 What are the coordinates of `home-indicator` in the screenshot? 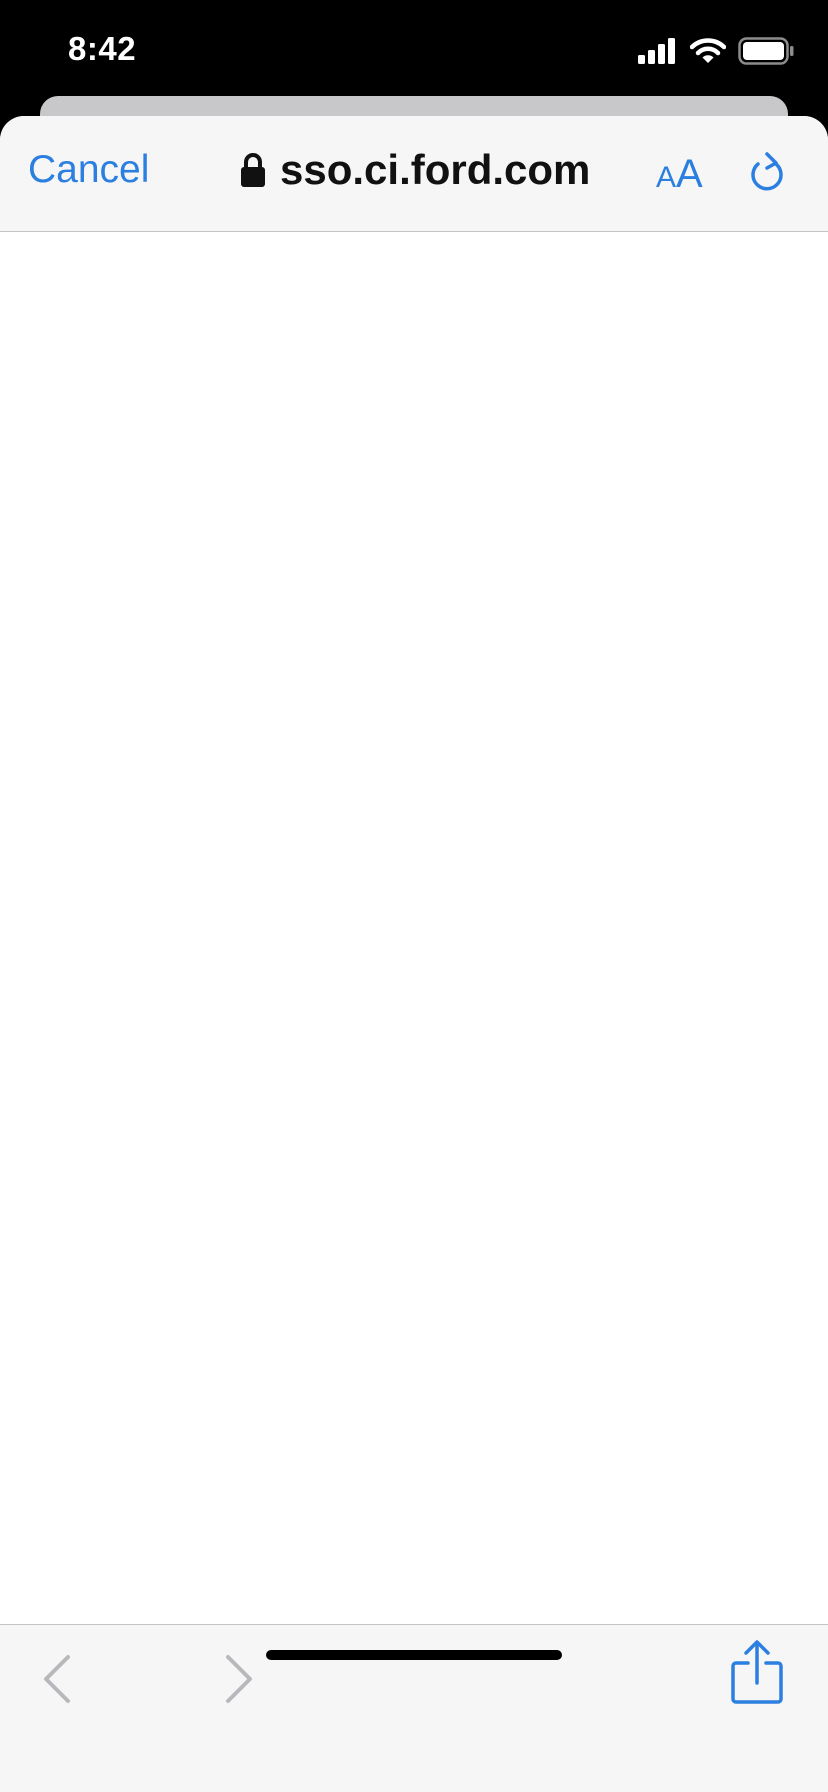 It's located at (414, 1655).